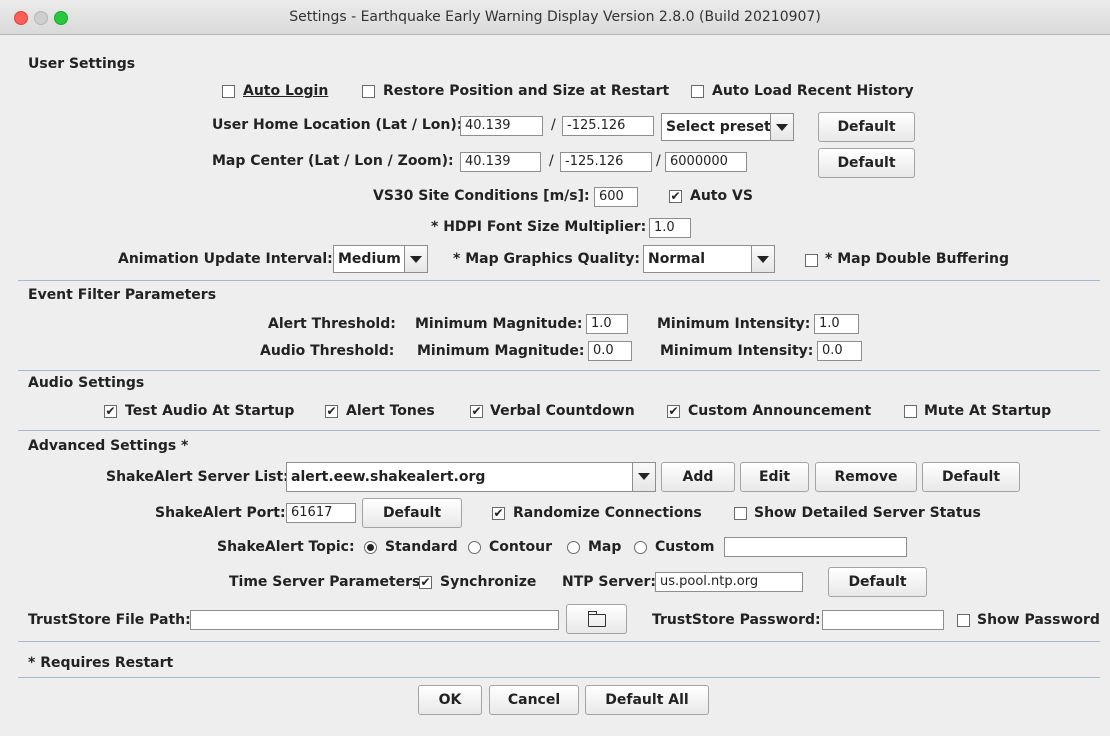 The height and width of the screenshot is (736, 1110). I want to click on auto-load-history-label: Auto Load Recent History, so click(813, 91).